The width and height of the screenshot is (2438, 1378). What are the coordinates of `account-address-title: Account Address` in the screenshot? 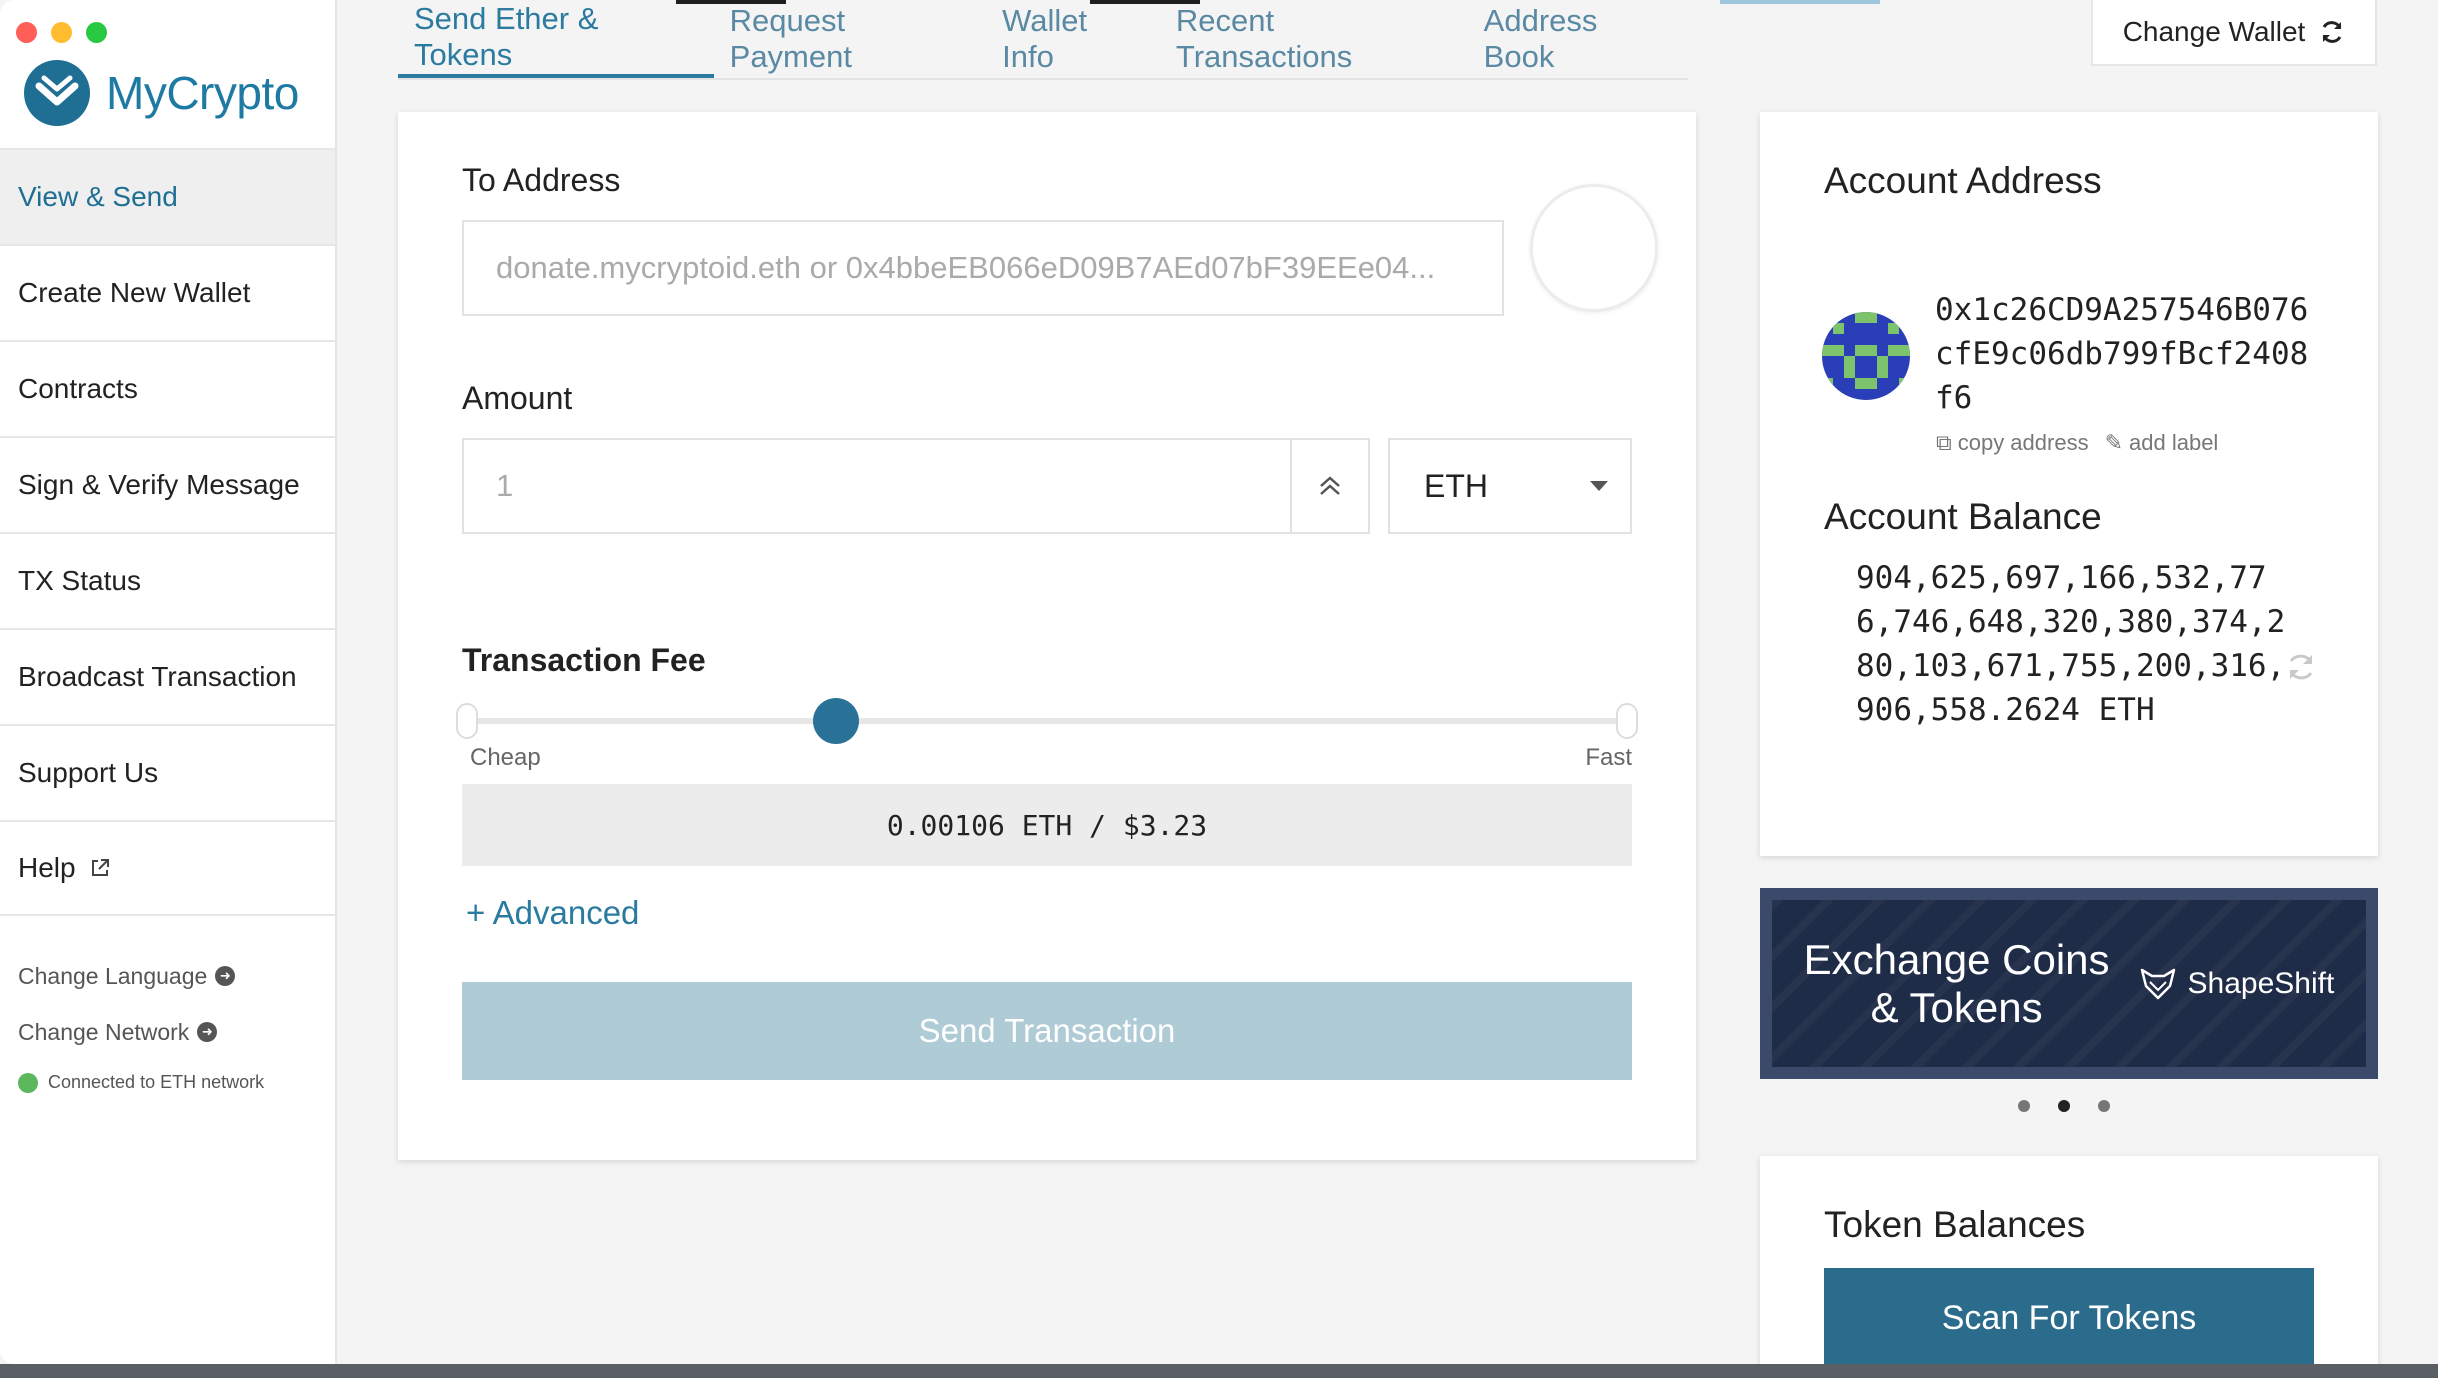 It's located at (1963, 180).